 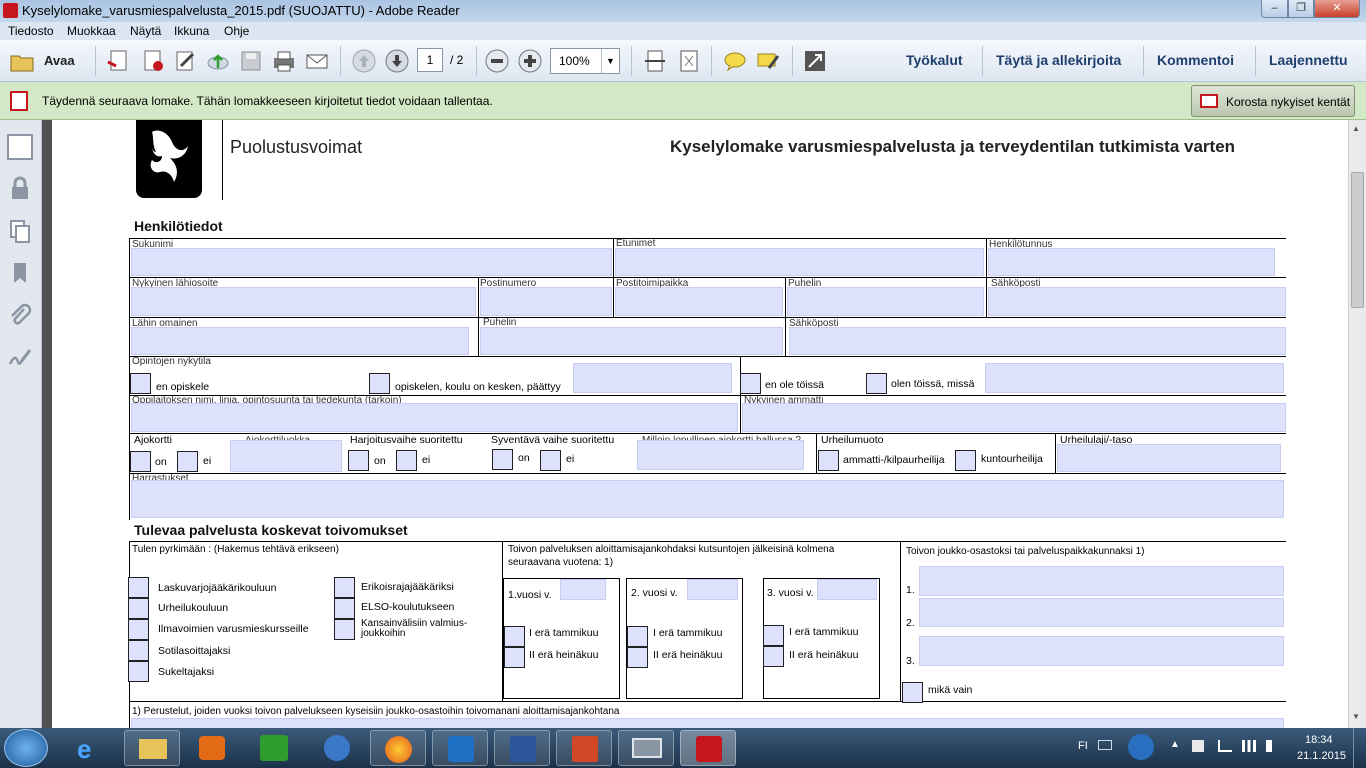 What do you see at coordinates (1105, 745) in the screenshot?
I see `keyboard-icon` at bounding box center [1105, 745].